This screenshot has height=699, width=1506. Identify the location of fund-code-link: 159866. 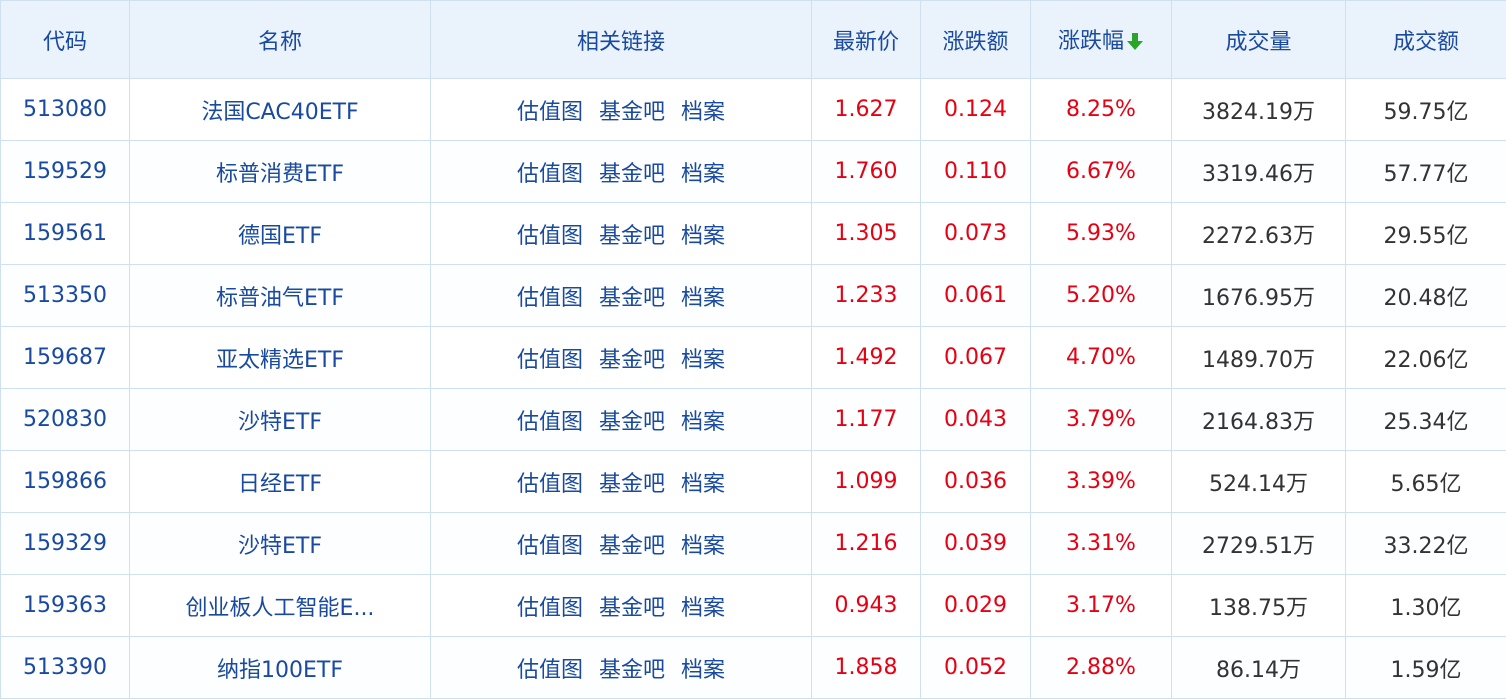
(65, 482).